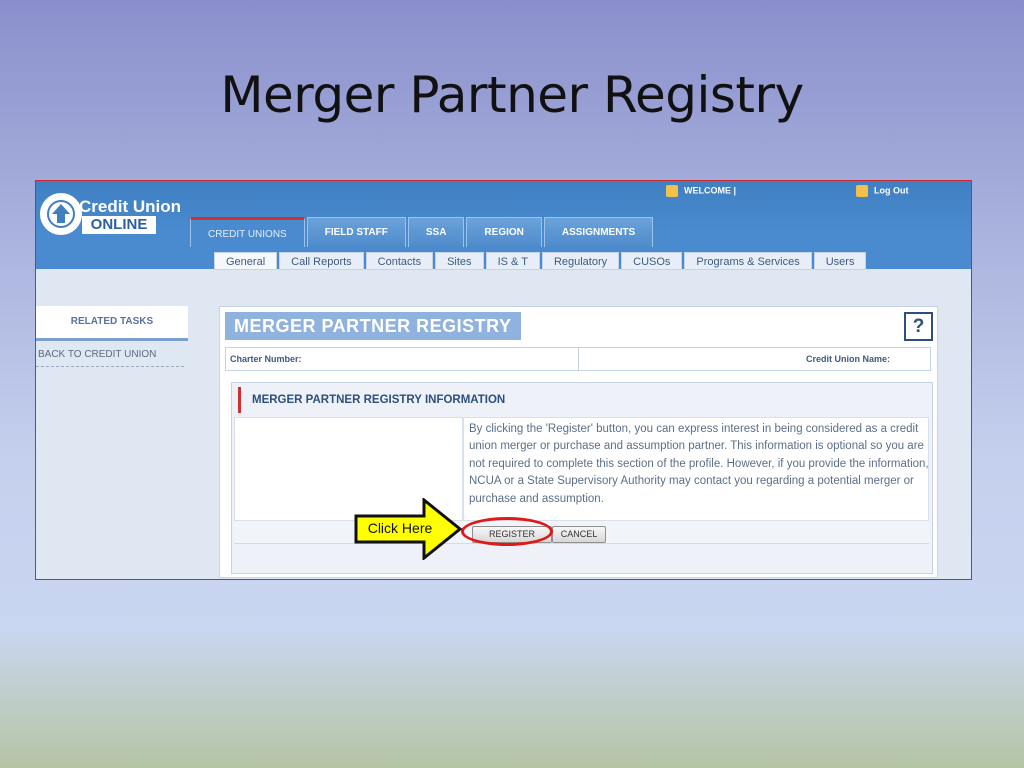 Image resolution: width=1024 pixels, height=768 pixels. What do you see at coordinates (112, 323) in the screenshot?
I see `sidebar-heading: RELATED TASKS` at bounding box center [112, 323].